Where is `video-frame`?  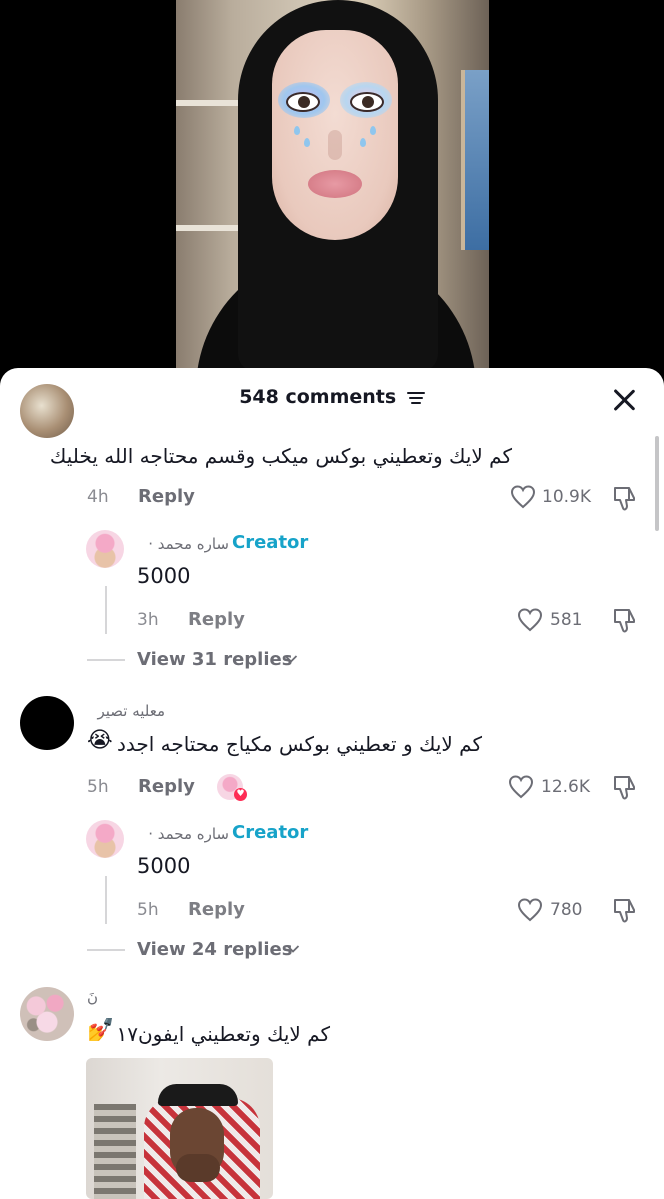
video-frame is located at coordinates (332, 186).